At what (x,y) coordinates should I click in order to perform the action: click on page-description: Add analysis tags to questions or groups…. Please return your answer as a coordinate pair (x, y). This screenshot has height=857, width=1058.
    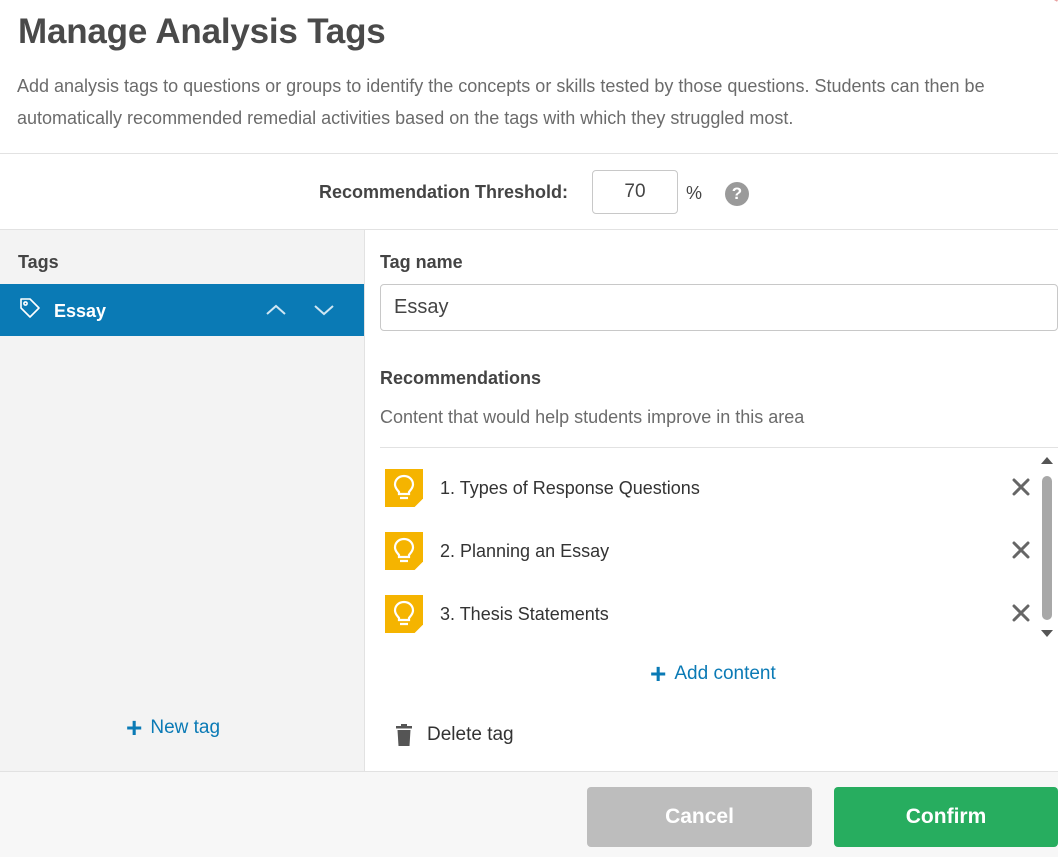
    Looking at the image, I should click on (501, 102).